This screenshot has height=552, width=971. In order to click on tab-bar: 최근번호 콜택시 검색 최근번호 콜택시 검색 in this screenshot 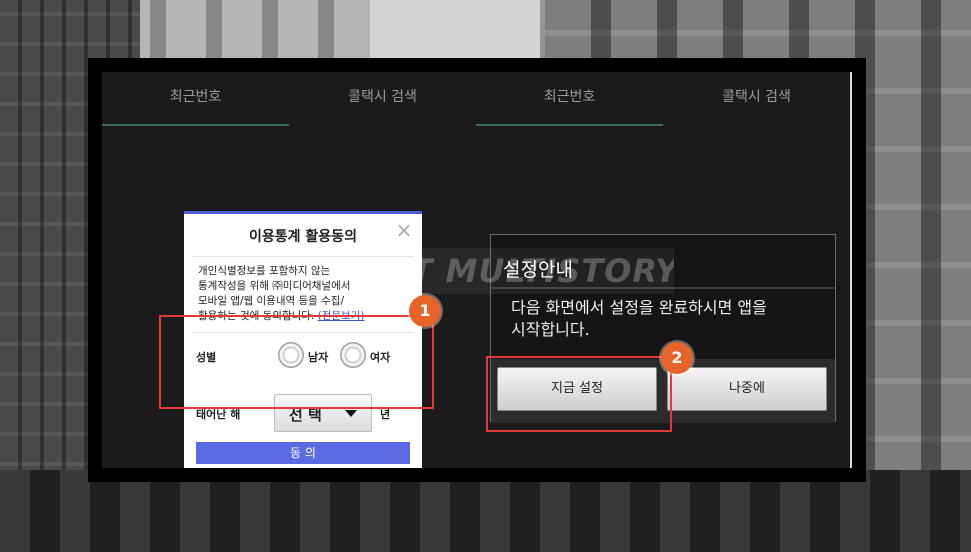, I will do `click(476, 100)`.